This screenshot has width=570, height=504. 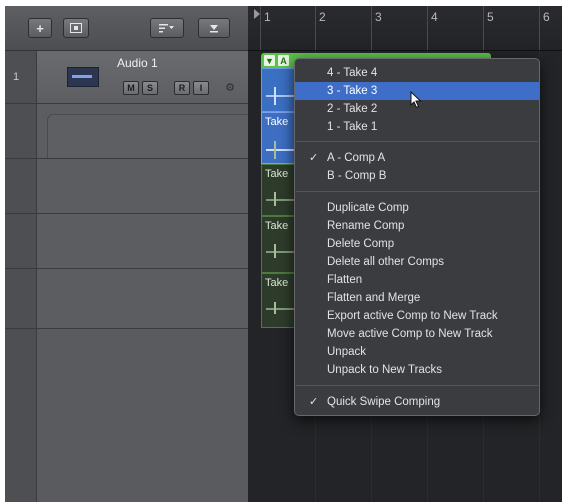 What do you see at coordinates (131, 88) in the screenshot?
I see `mute-button: M` at bounding box center [131, 88].